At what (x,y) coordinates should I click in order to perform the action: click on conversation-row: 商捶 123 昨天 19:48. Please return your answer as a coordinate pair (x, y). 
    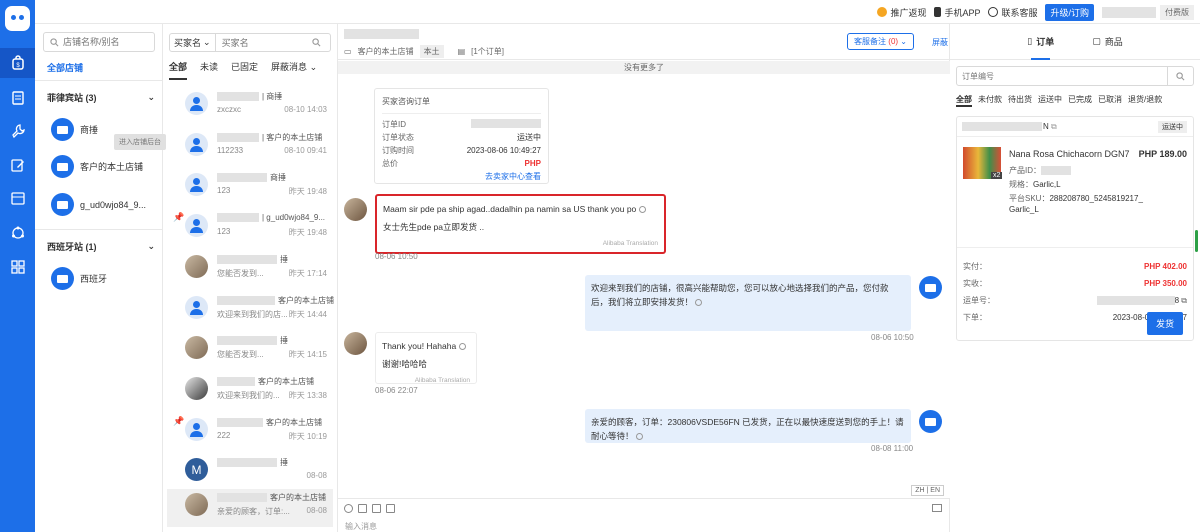
    Looking at the image, I should click on (250, 188).